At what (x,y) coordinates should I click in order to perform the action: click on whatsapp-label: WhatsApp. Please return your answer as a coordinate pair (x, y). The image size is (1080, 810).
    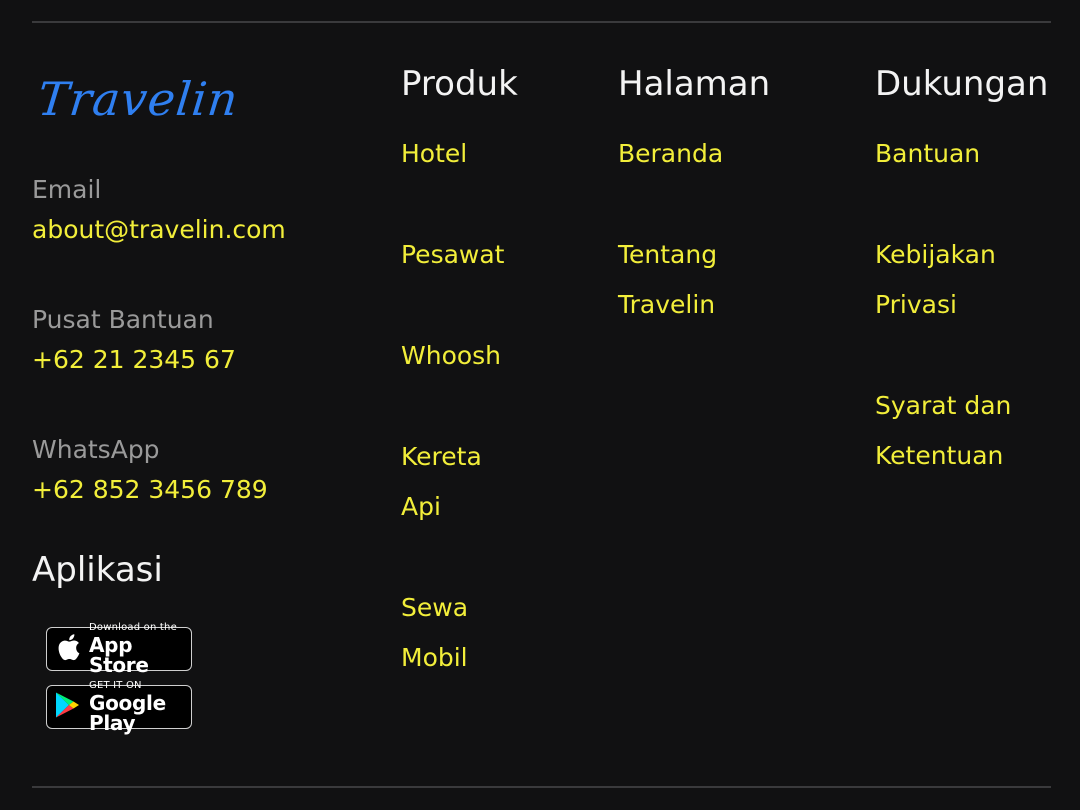
    Looking at the image, I should click on (96, 449).